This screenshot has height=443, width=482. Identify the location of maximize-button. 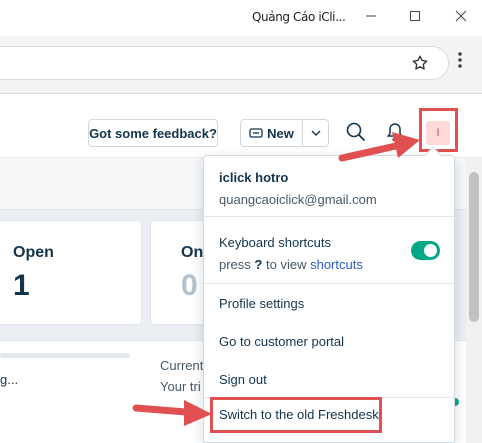
(415, 16).